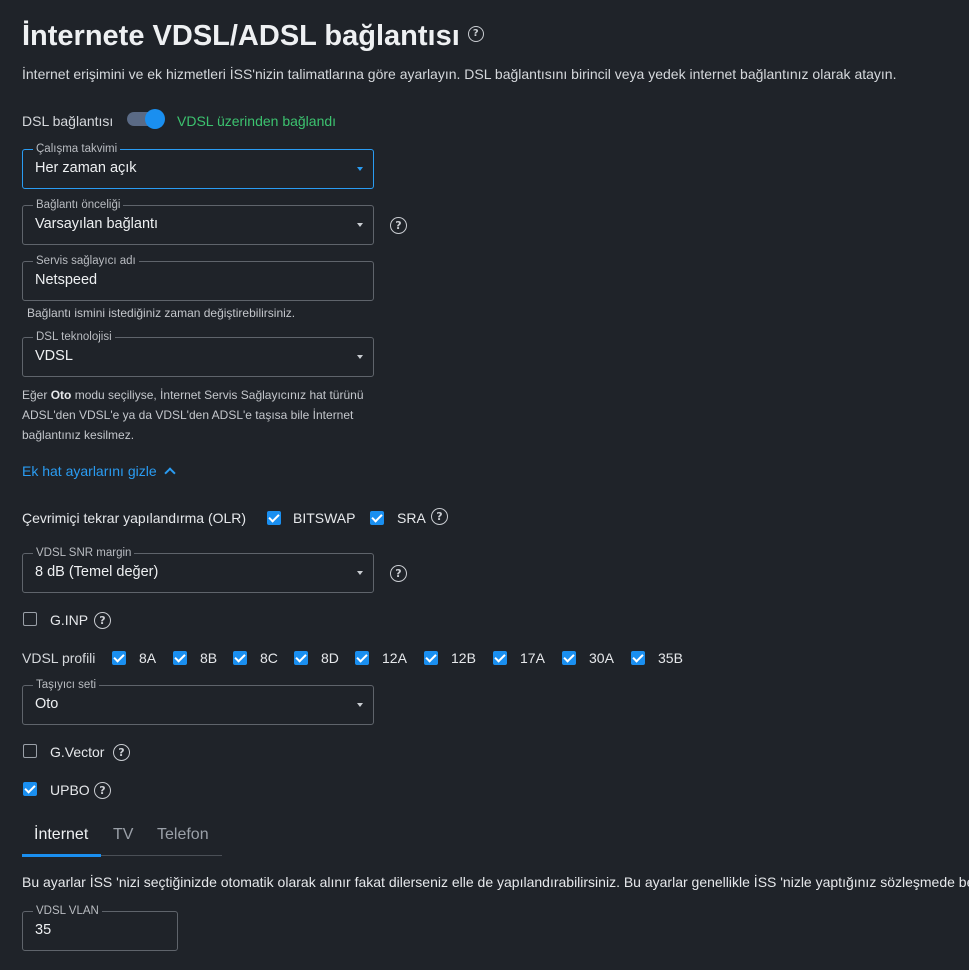  I want to click on profile-8b-checkbox, so click(180, 658).